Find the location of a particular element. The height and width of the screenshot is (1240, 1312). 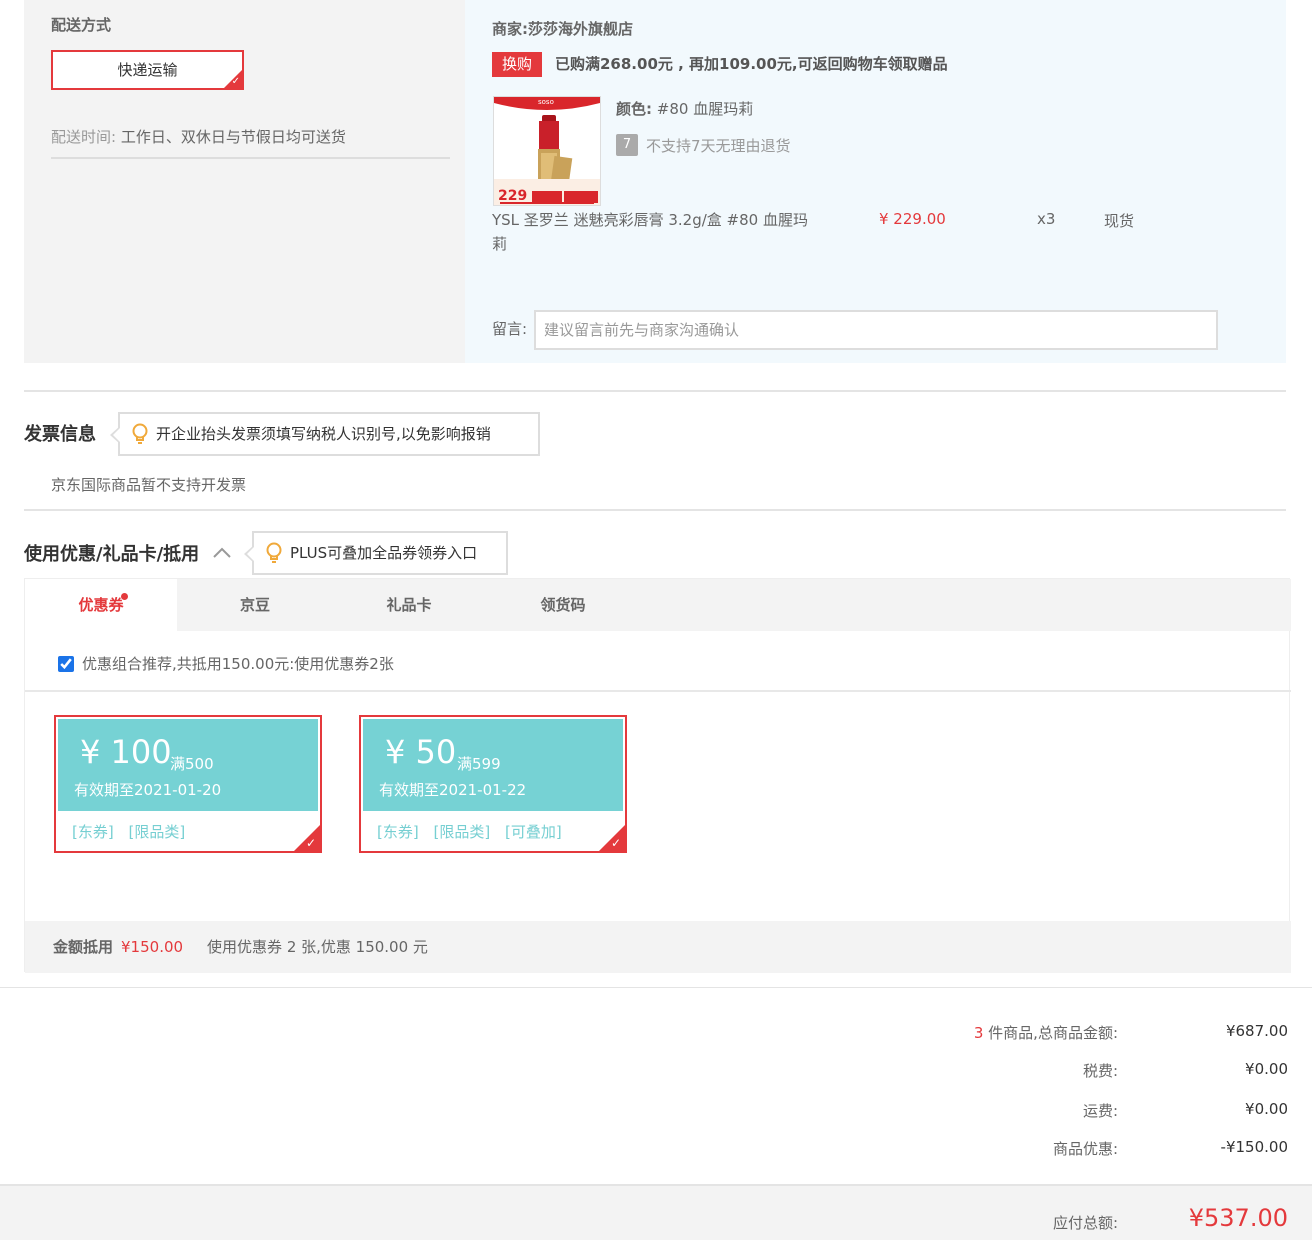

coupon-tags: [东券] [限品类] [可叠加] is located at coordinates (474, 831).